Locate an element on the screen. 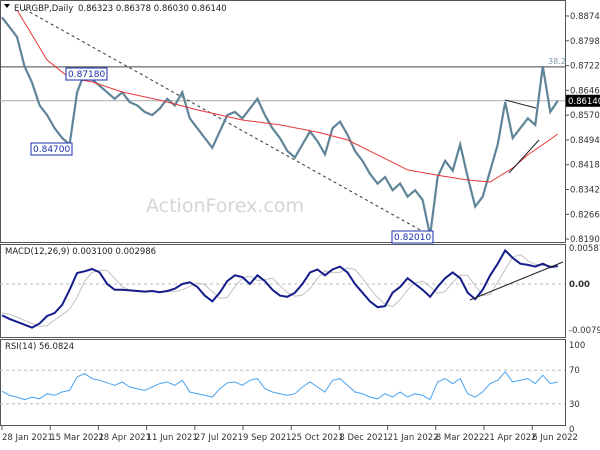 This screenshot has width=600, height=450. y-tick-label: 0.82660 is located at coordinates (585, 215).